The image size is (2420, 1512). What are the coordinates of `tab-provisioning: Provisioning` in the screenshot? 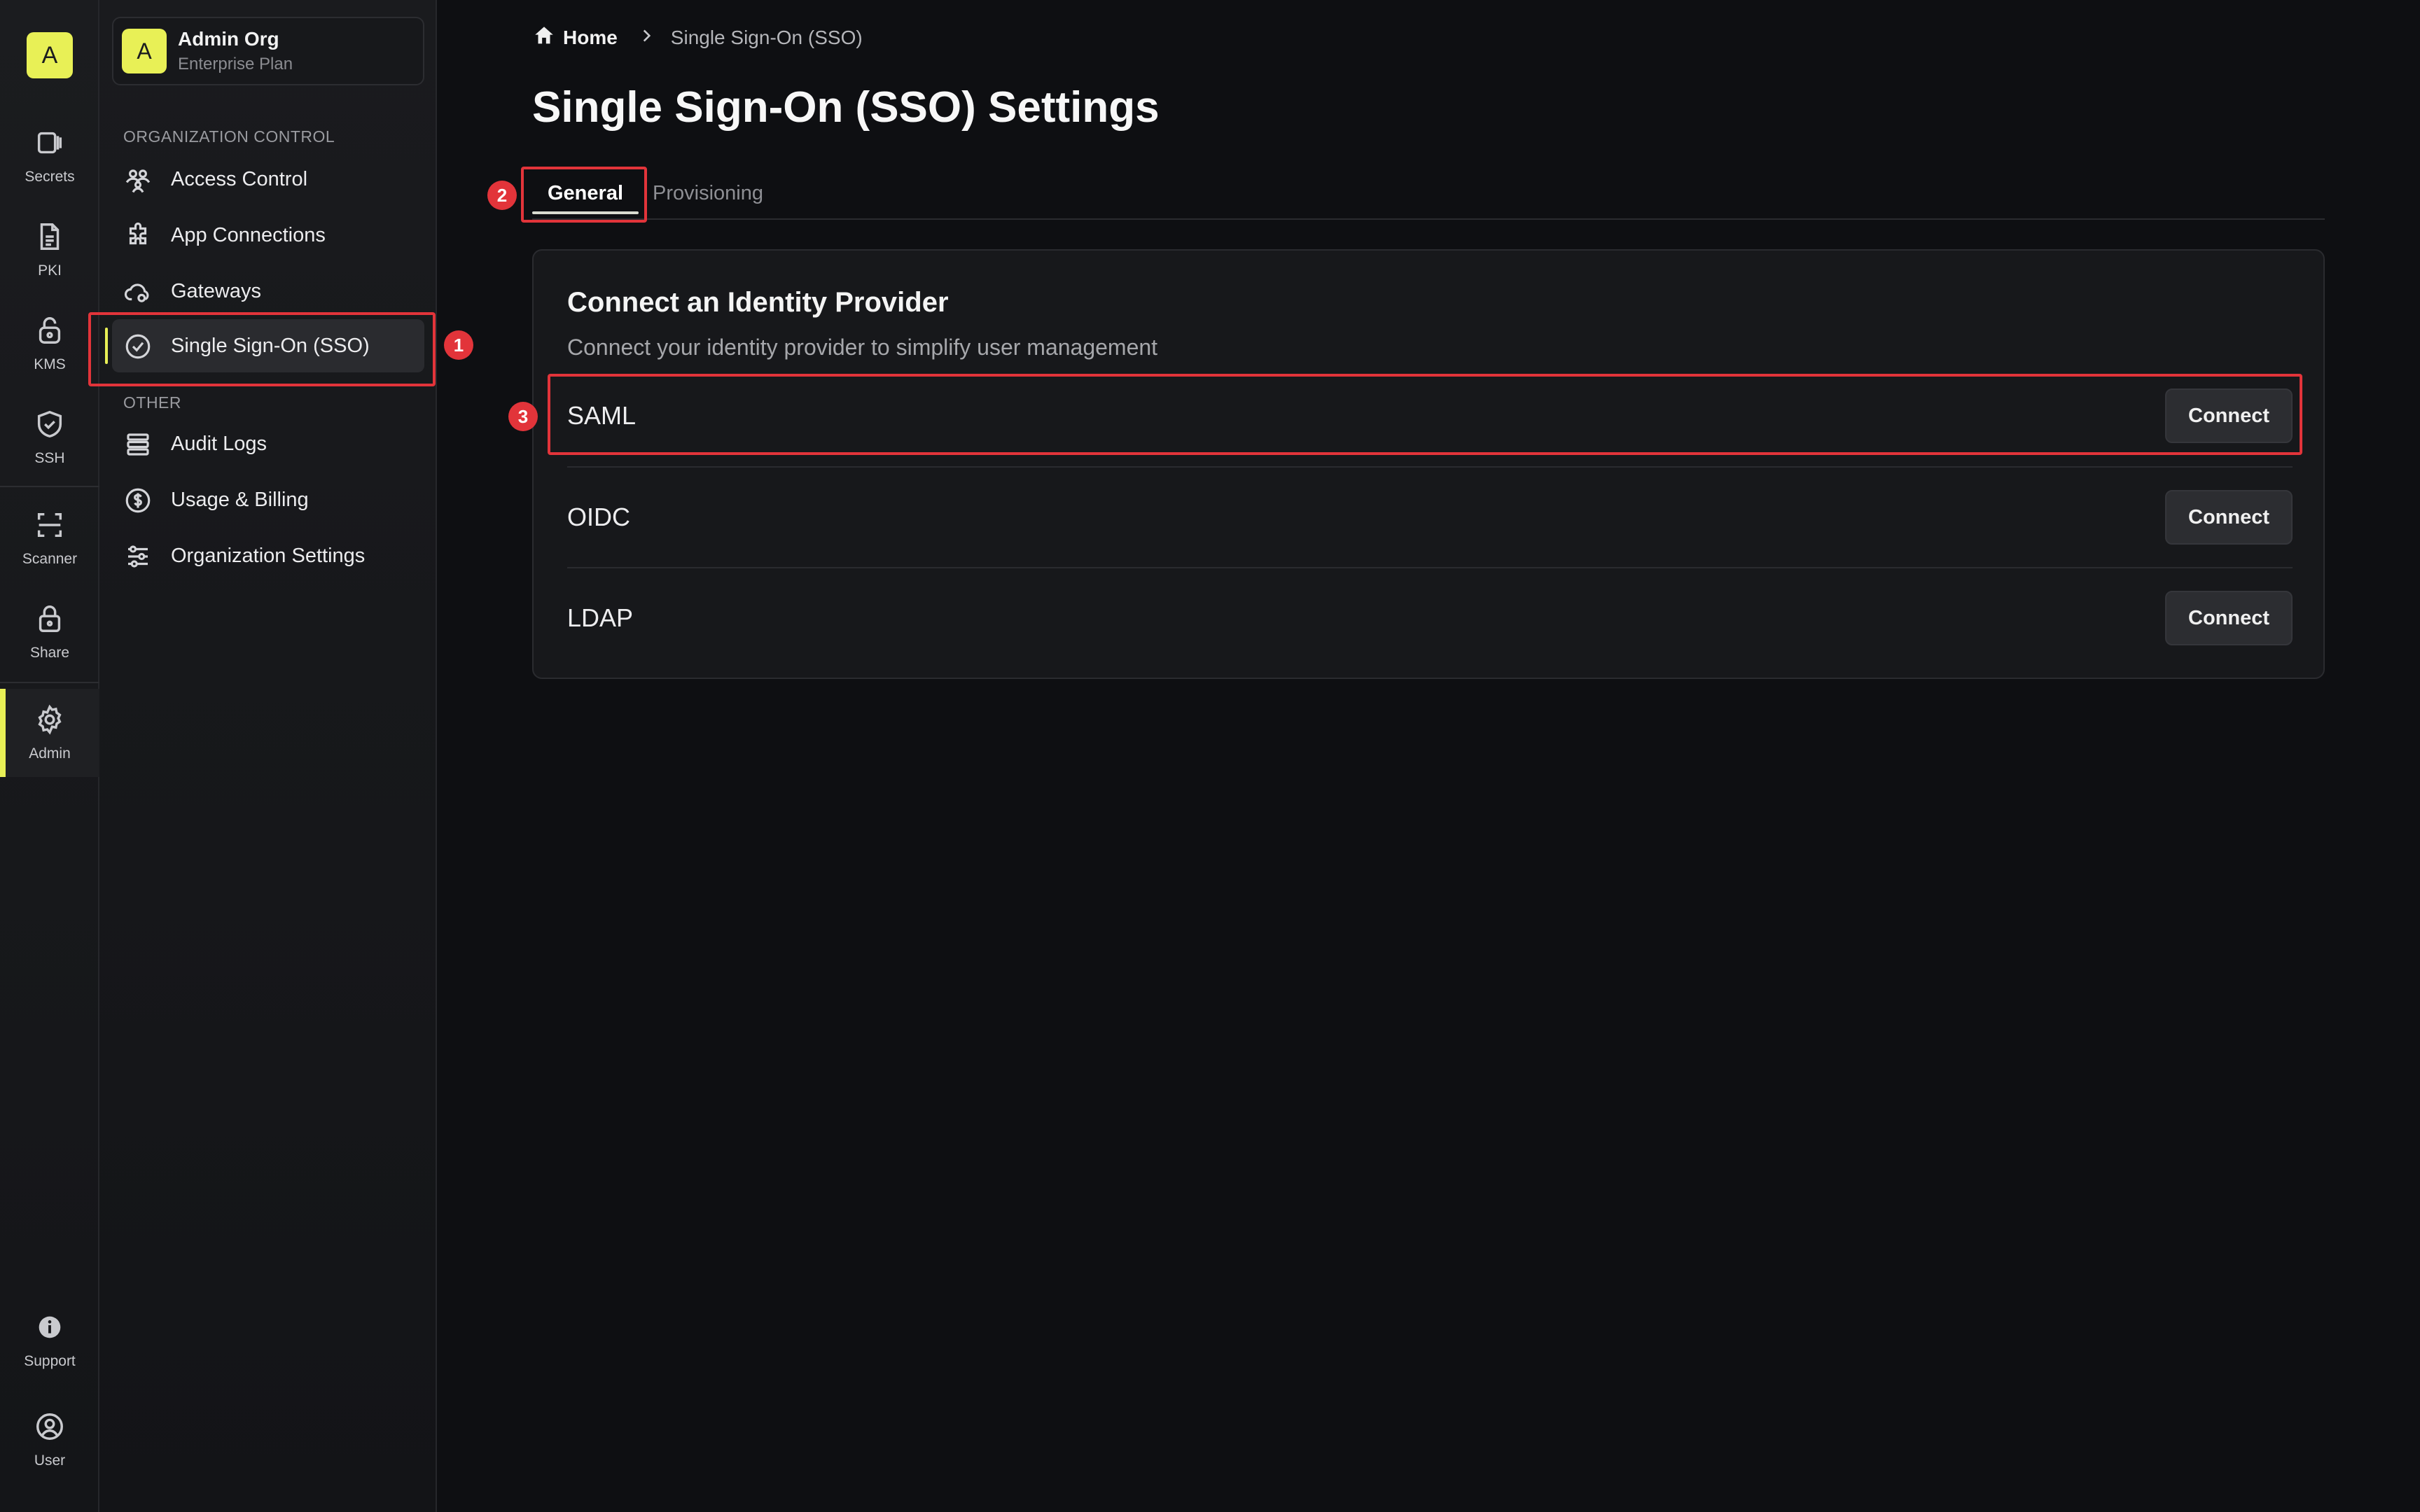 It's located at (708, 193).